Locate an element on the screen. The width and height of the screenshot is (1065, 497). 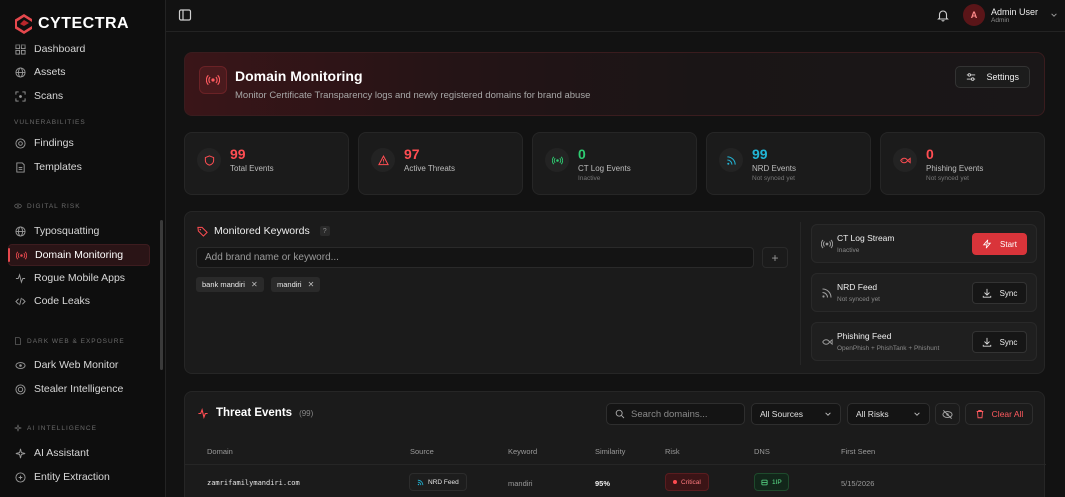
sidebar-item-label: Typosquatting is located at coordinates (67, 231).